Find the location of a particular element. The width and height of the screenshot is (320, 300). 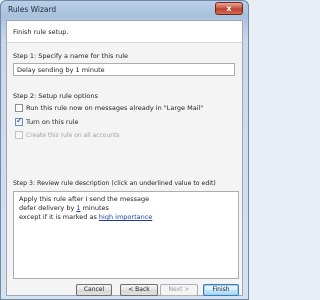

run-now-checkbox is located at coordinates (19, 108).